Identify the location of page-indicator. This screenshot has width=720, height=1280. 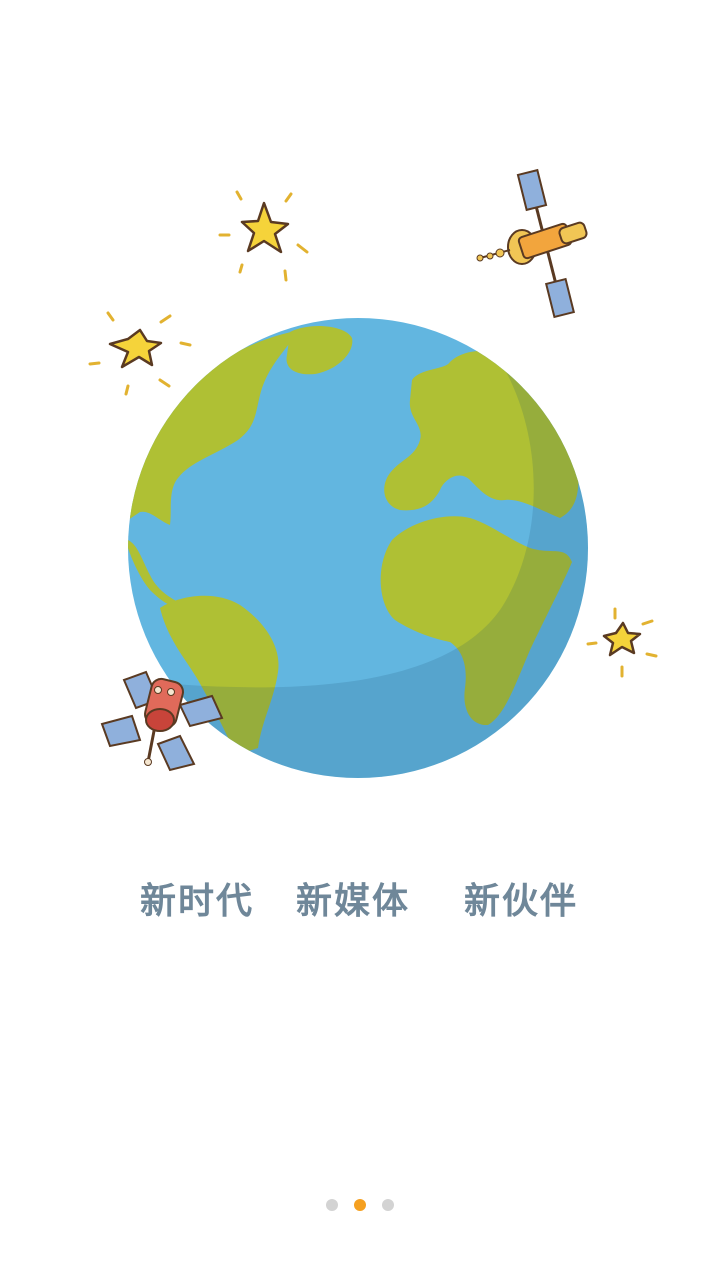
(360, 1206).